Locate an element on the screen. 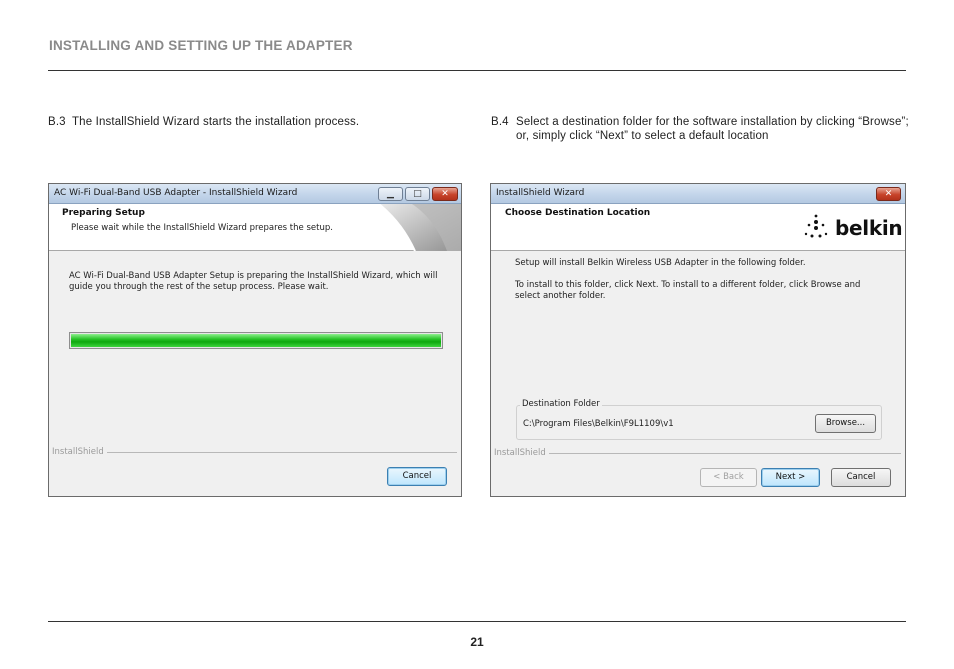 Image resolution: width=954 pixels, height=669 pixels. page-header: INSTALLING AND SETTING UP THE ADAPTER is located at coordinates (201, 45).